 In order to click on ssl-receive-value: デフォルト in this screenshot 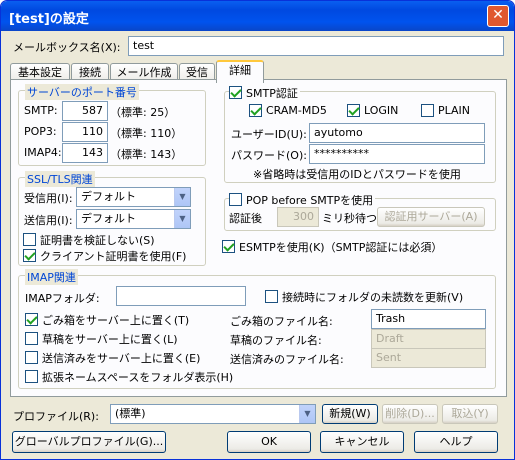, I will do `click(108, 196)`.